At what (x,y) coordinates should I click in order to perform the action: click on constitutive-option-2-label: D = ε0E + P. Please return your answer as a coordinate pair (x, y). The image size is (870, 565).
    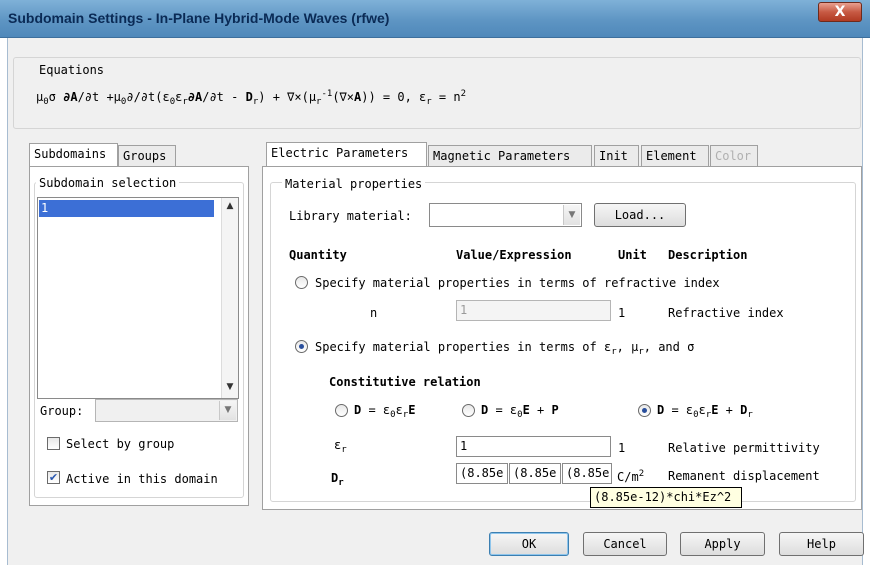
    Looking at the image, I should click on (520, 411).